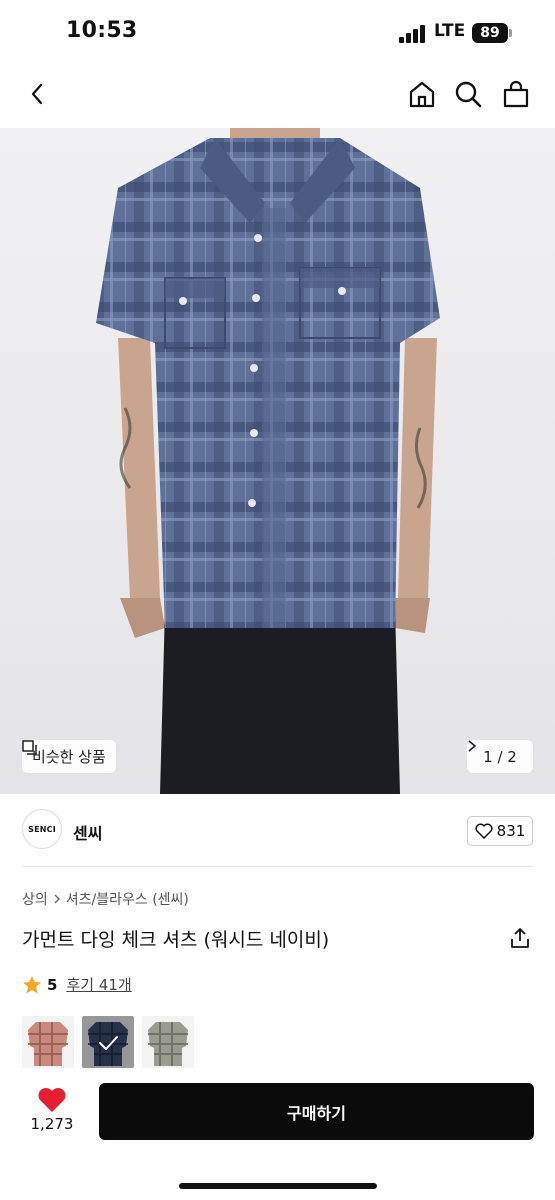  Describe the element at coordinates (277, 831) in the screenshot. I see `shop-row: SENCI 센씨 831` at that location.